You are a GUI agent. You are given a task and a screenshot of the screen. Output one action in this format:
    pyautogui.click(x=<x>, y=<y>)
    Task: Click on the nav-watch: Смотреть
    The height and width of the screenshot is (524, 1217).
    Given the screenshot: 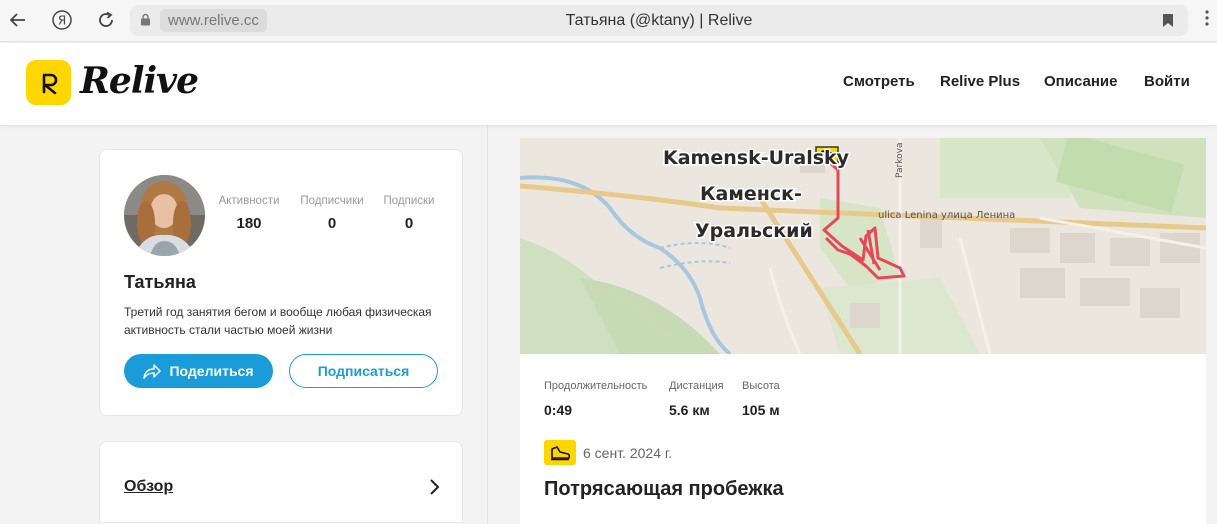 What is the action you would take?
    pyautogui.click(x=879, y=81)
    